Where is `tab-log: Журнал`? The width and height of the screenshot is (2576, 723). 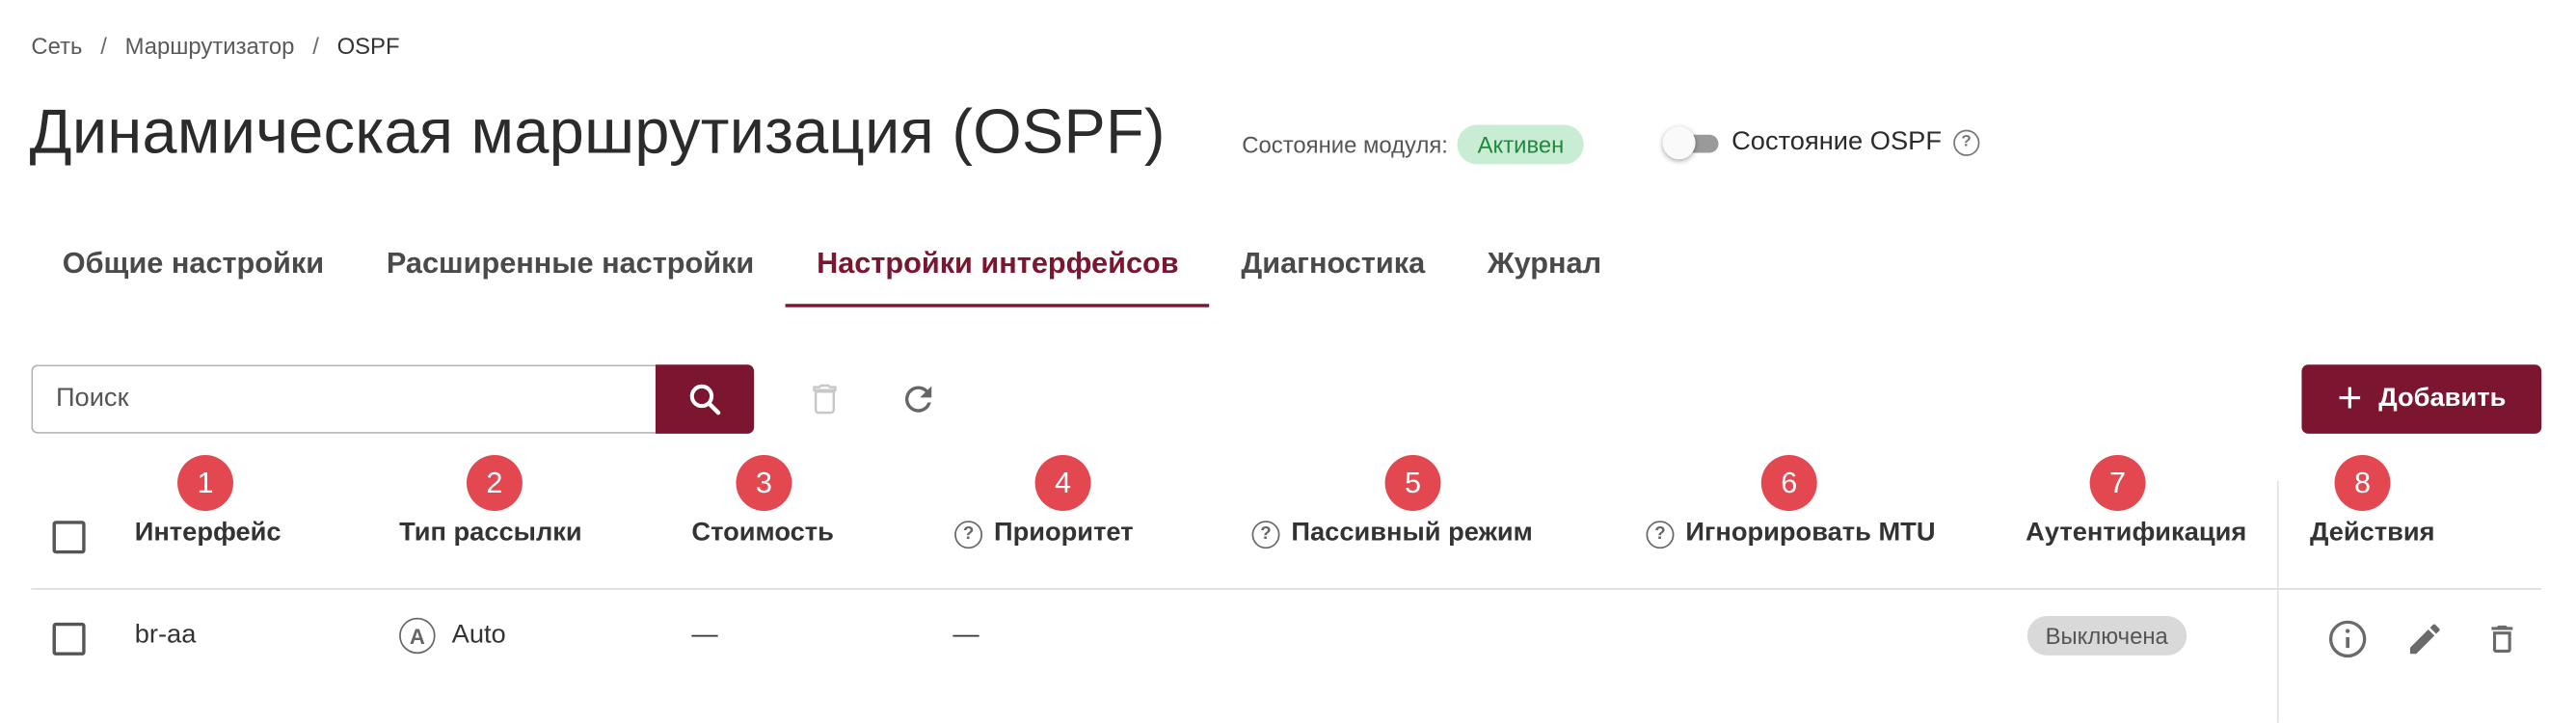 tab-log: Журнал is located at coordinates (1545, 269).